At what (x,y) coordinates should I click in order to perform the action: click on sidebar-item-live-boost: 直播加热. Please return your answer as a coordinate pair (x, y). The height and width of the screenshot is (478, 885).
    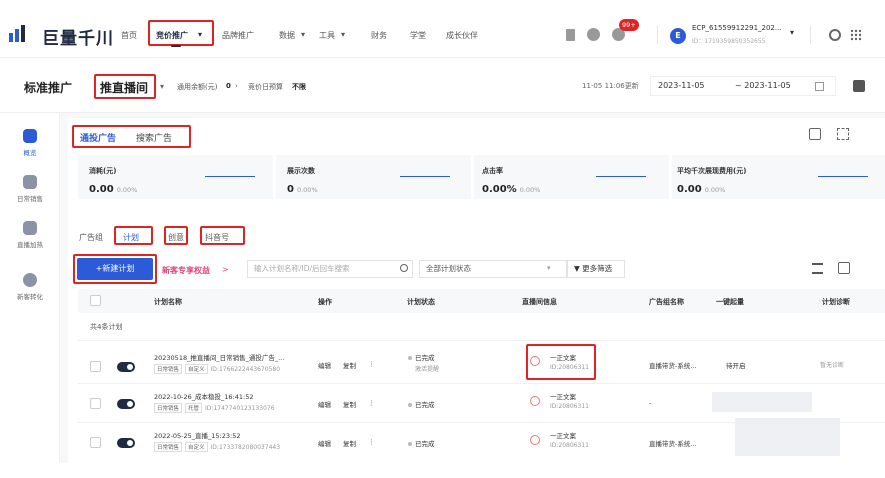
    Looking at the image, I should click on (30, 235).